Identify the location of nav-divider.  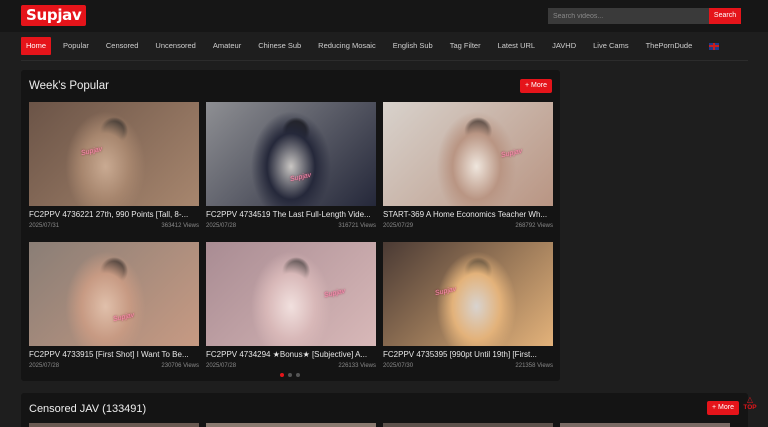
(384, 60).